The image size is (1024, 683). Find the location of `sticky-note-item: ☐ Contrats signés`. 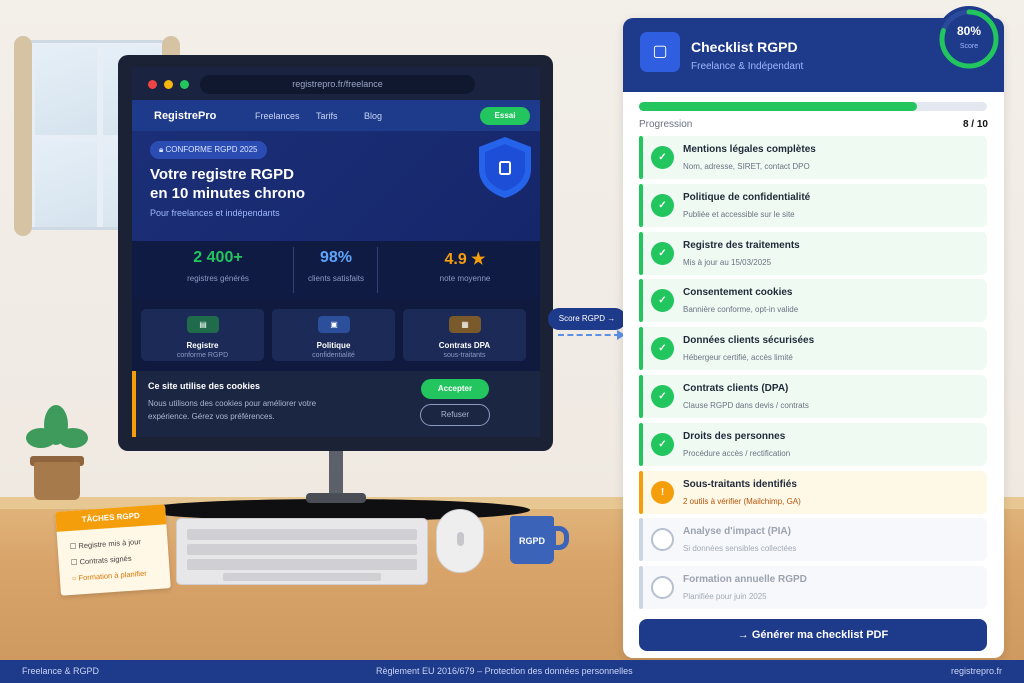

sticky-note-item: ☐ Contrats signés is located at coordinates (101, 560).